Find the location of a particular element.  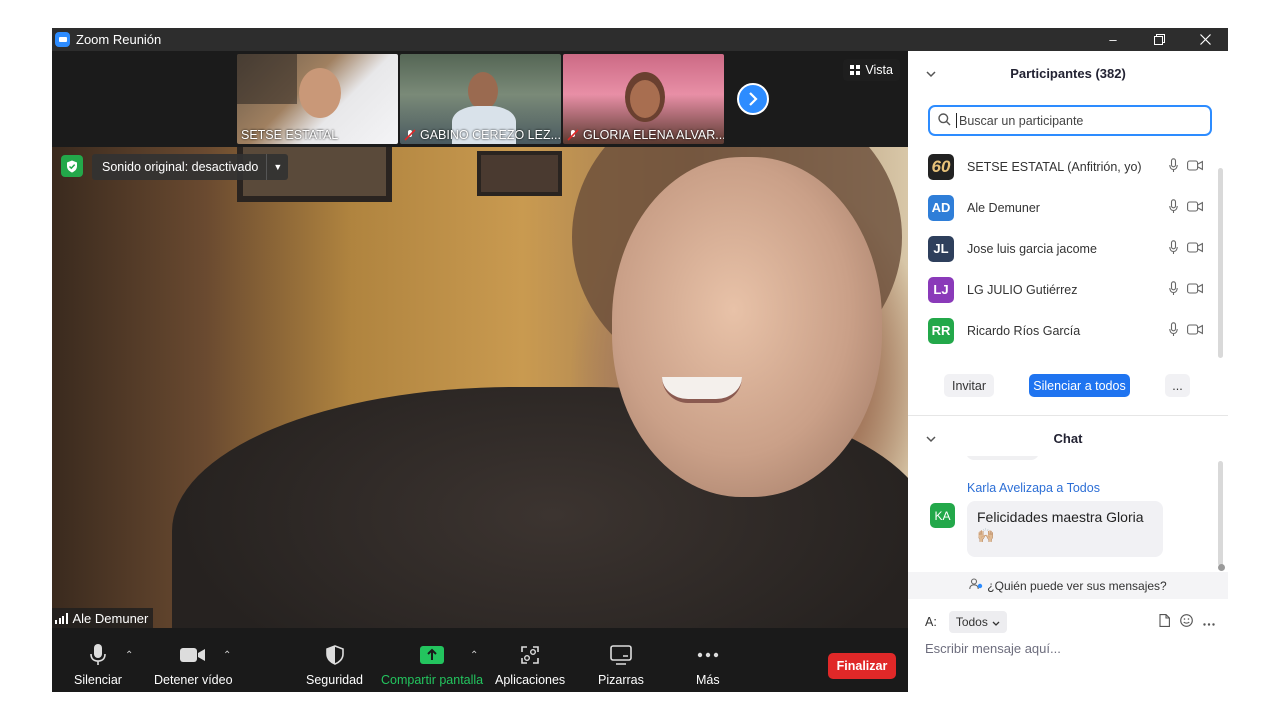

search-icon is located at coordinates (944, 120).